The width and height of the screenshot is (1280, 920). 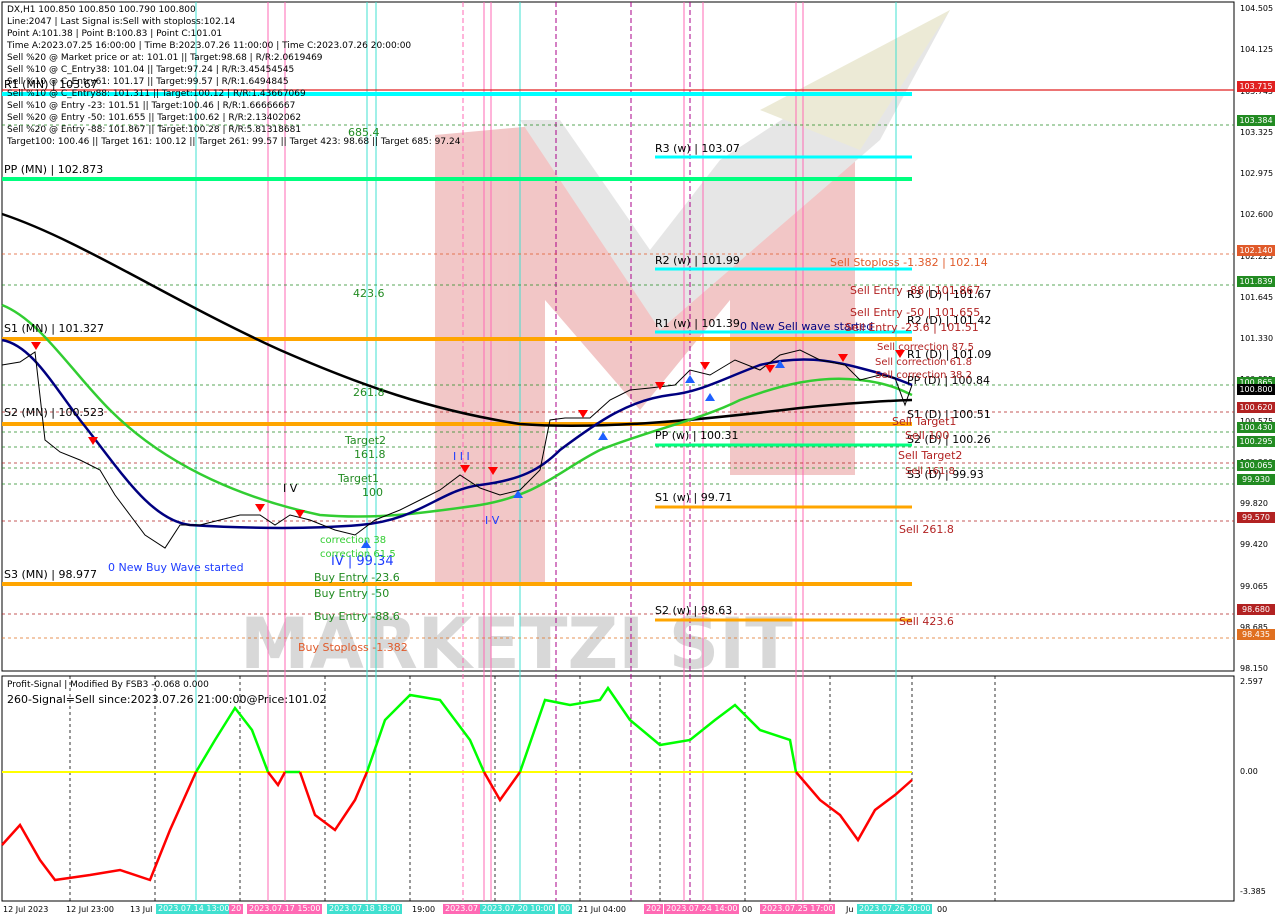 What do you see at coordinates (602, 909) in the screenshot?
I see `time-label: 21 Jul 04:00` at bounding box center [602, 909].